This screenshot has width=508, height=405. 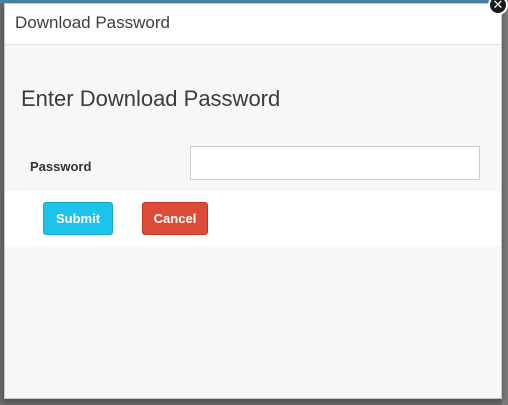 I want to click on button-bar: Submit Cancel, so click(x=253, y=218).